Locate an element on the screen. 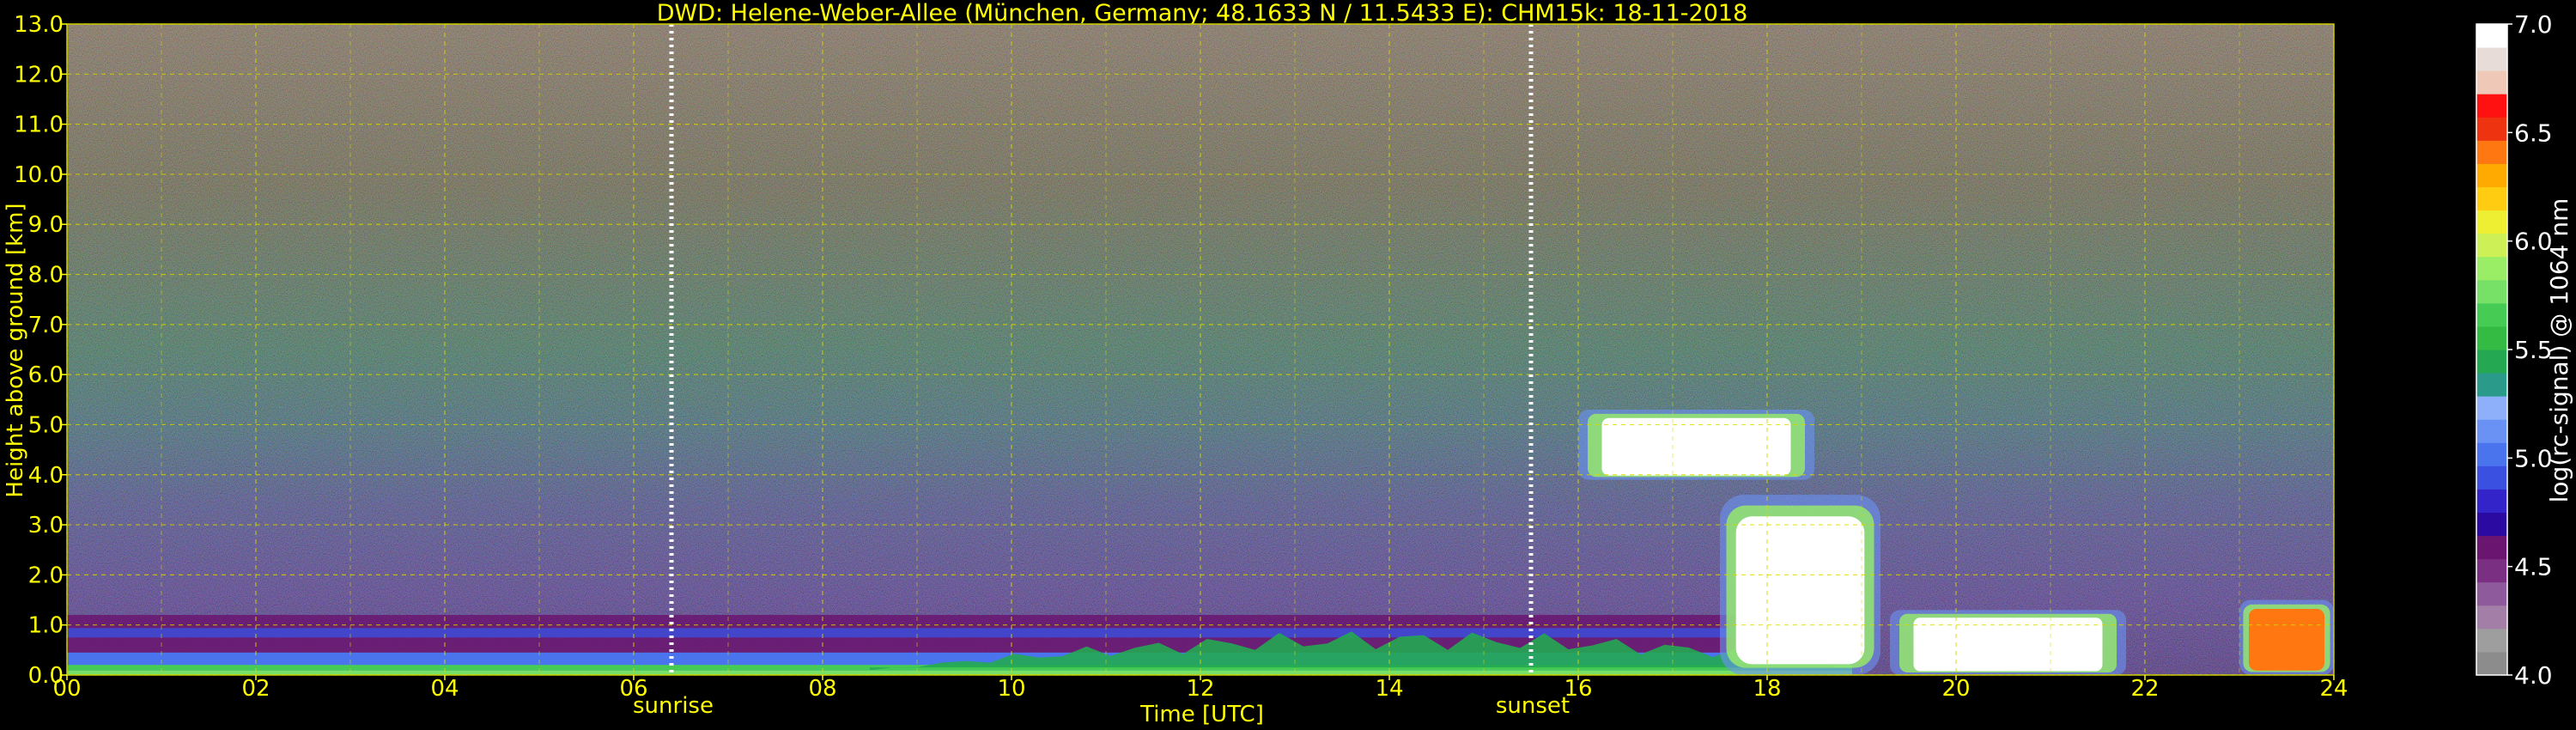  y-tick-label: 8.0 is located at coordinates (46, 276).